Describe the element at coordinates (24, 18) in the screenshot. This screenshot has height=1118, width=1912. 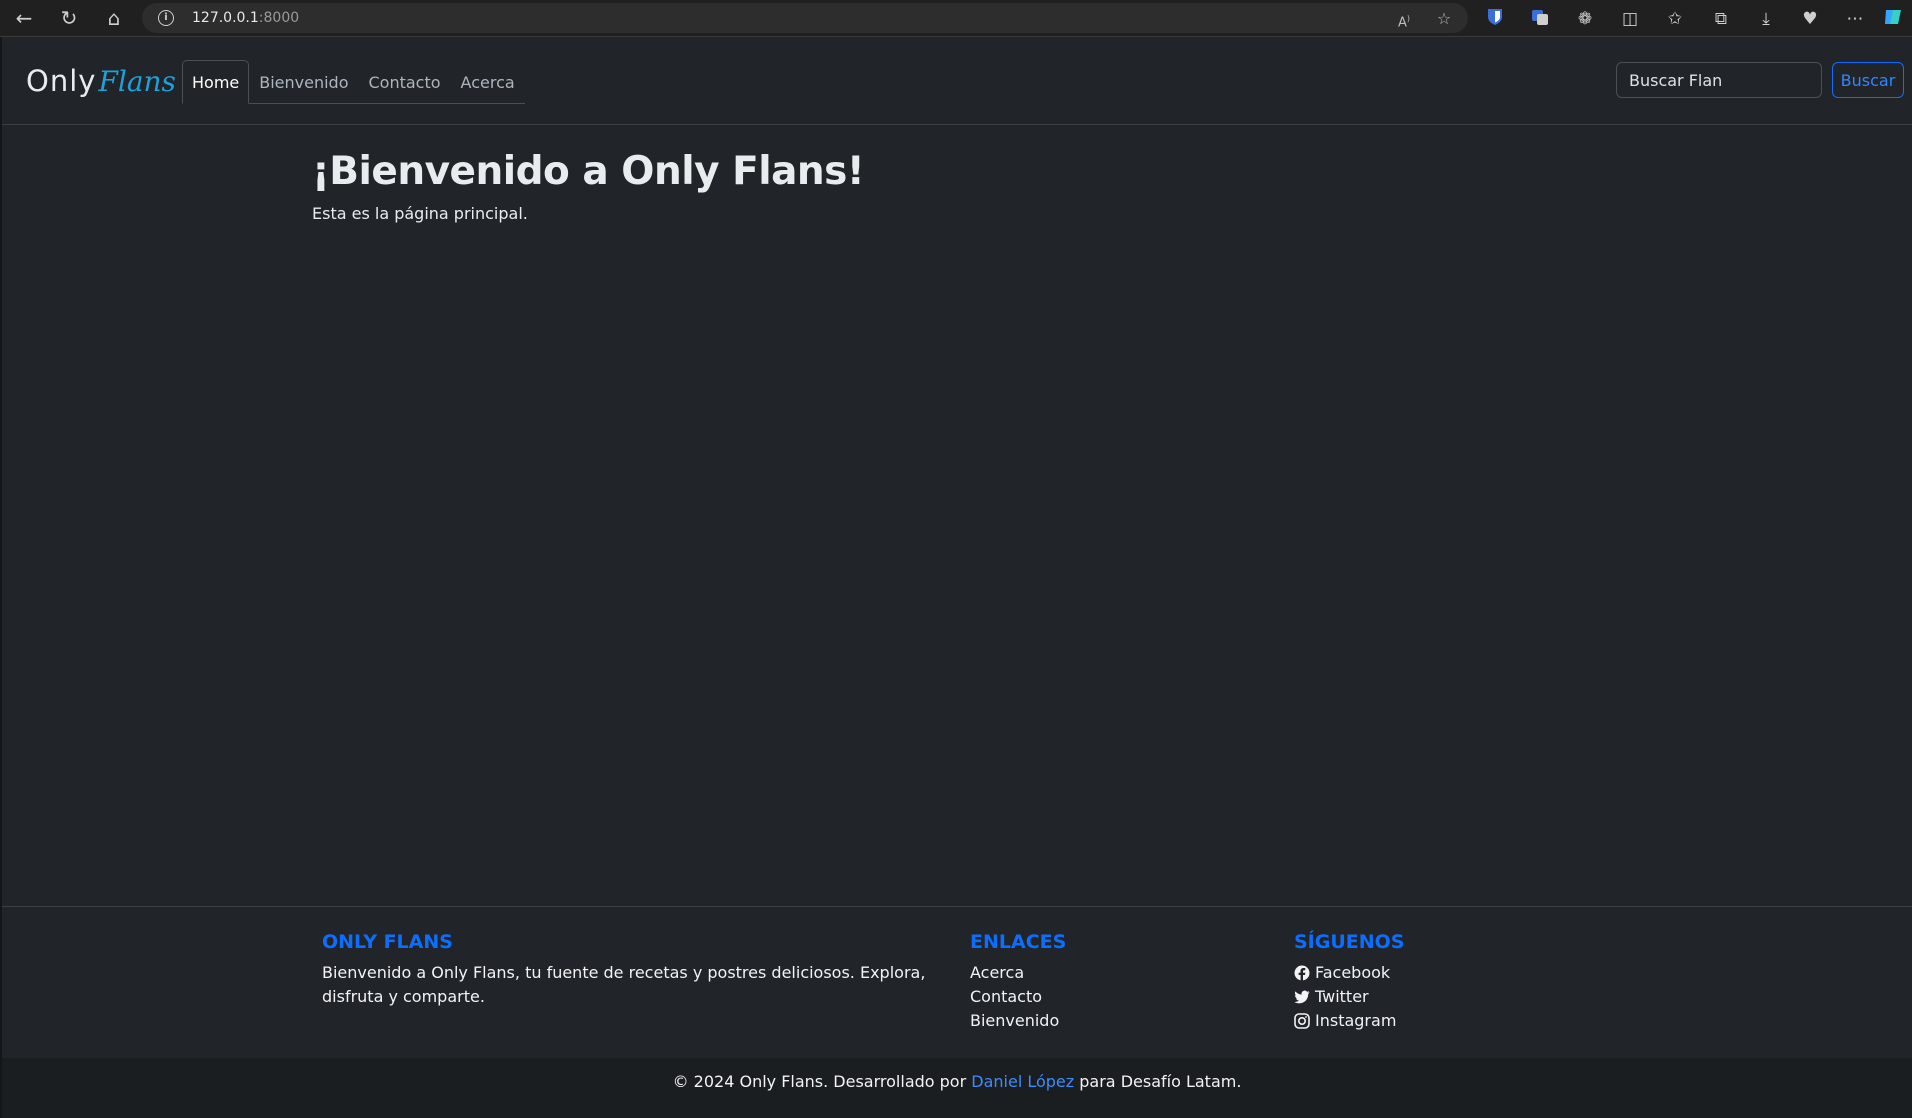
I see `back-icon: ←` at that location.